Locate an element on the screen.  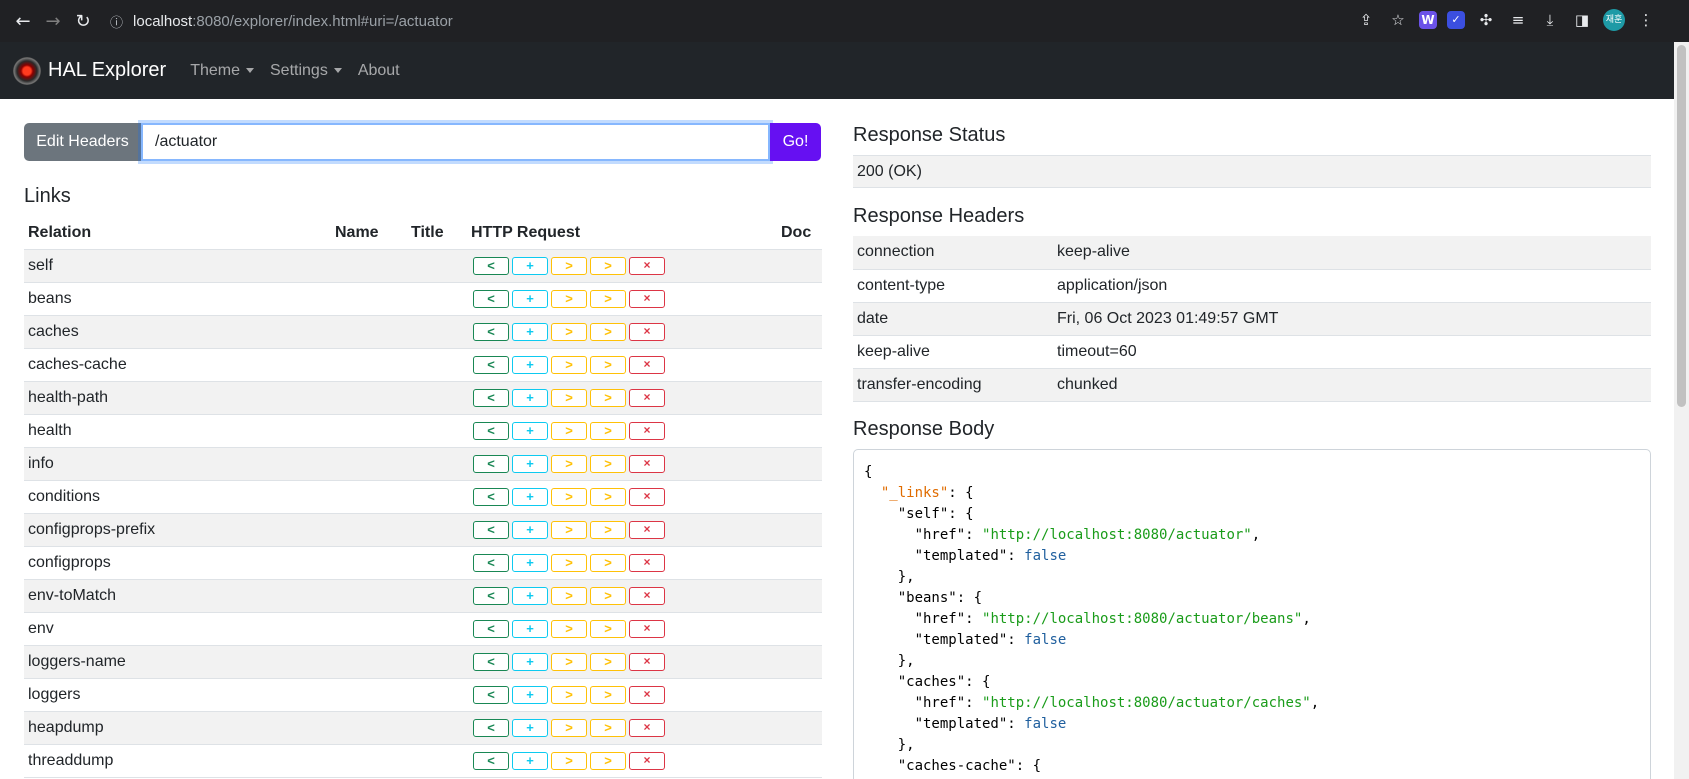
nav-theme-dropdown: Theme is located at coordinates (222, 71).